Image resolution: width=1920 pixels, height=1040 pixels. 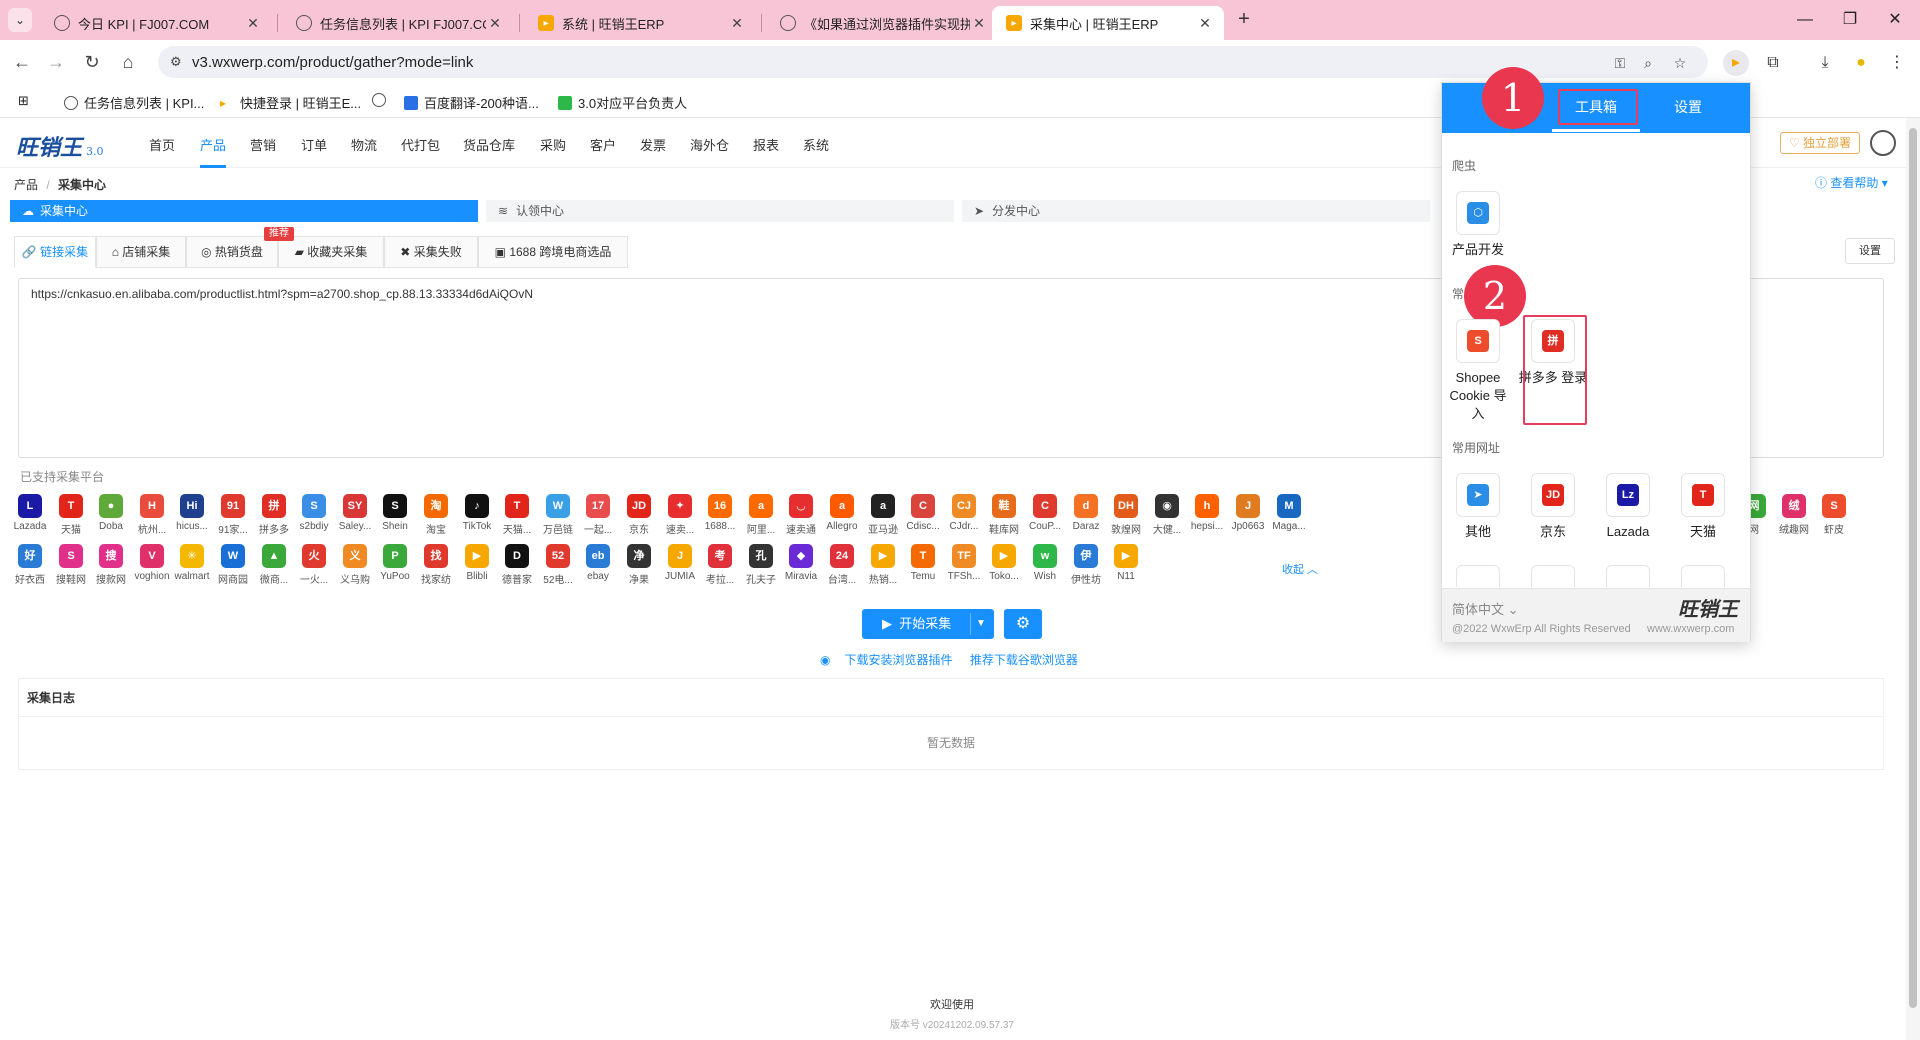 I want to click on restore-icon: ❐, so click(x=1850, y=20).